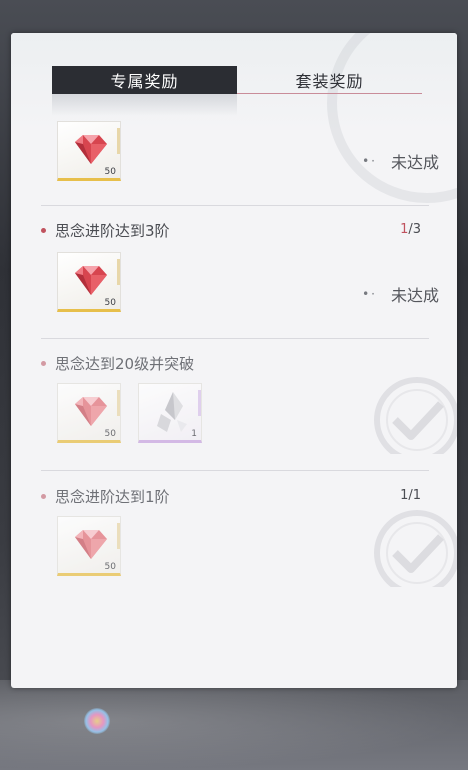 This screenshot has width=468, height=770. I want to click on reward-quantity: 1, so click(194, 434).